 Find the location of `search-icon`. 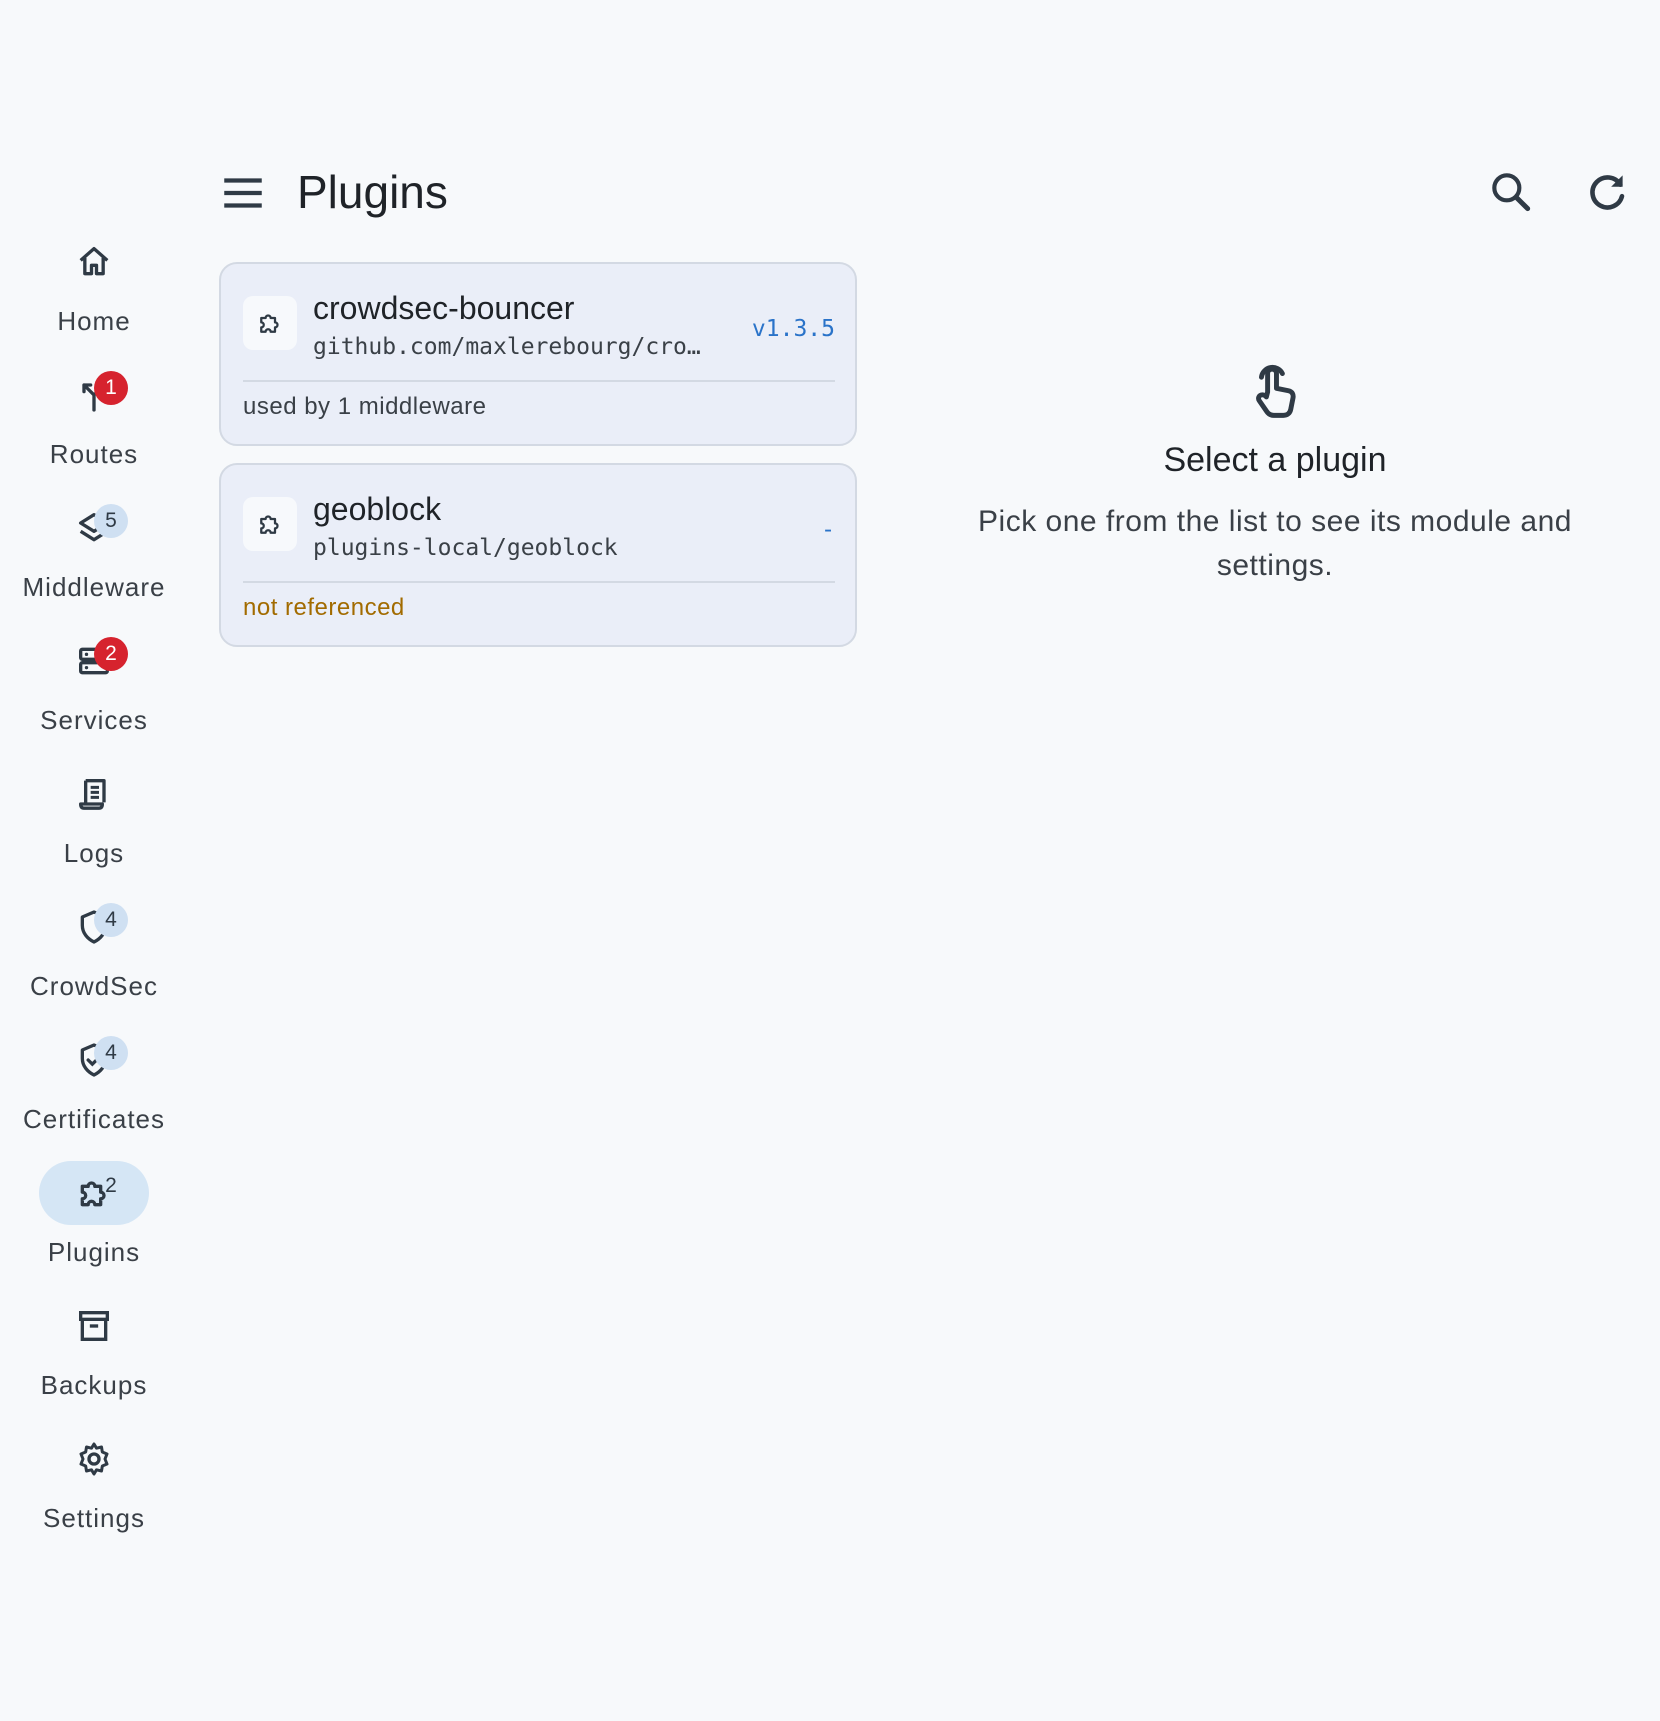

search-icon is located at coordinates (1511, 192).